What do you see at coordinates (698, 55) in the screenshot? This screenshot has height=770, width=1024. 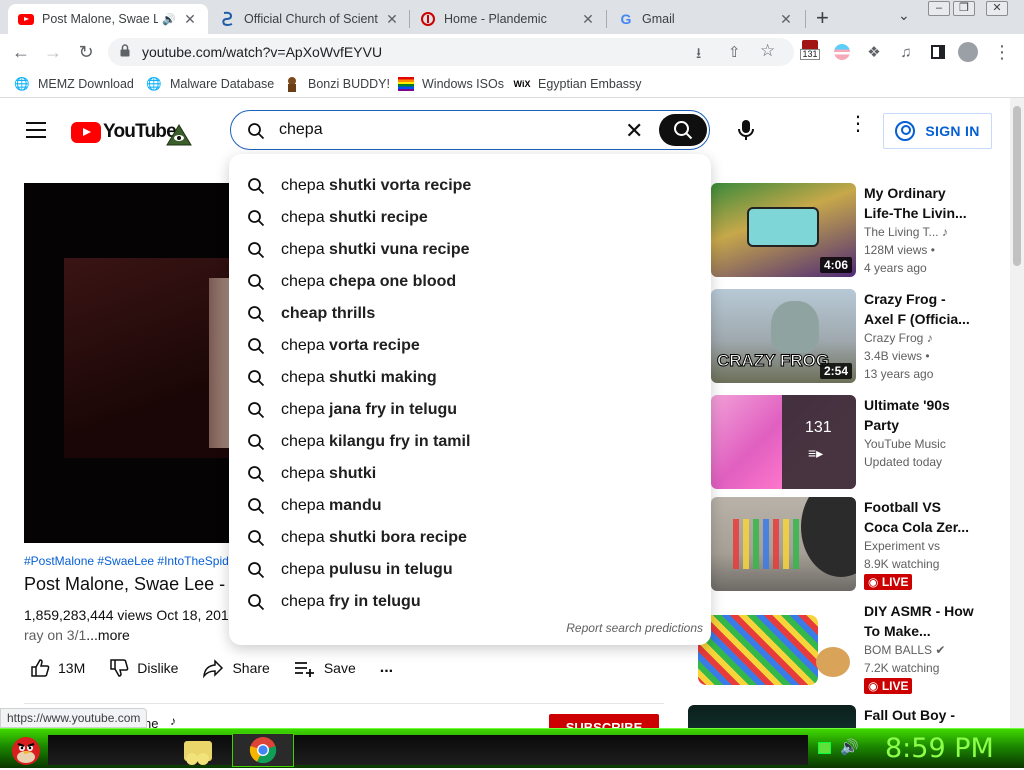 I see `install-app-icon: ⭳` at bounding box center [698, 55].